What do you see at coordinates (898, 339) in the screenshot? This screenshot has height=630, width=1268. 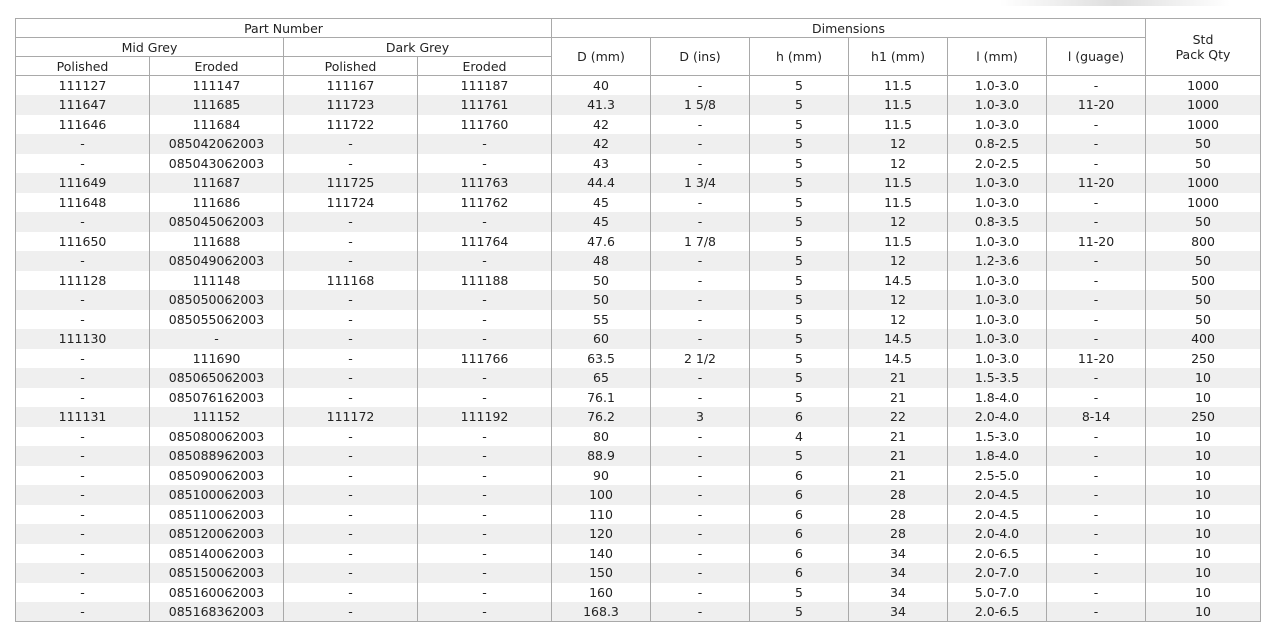 I see `h1-mm-cell: 14.5` at bounding box center [898, 339].